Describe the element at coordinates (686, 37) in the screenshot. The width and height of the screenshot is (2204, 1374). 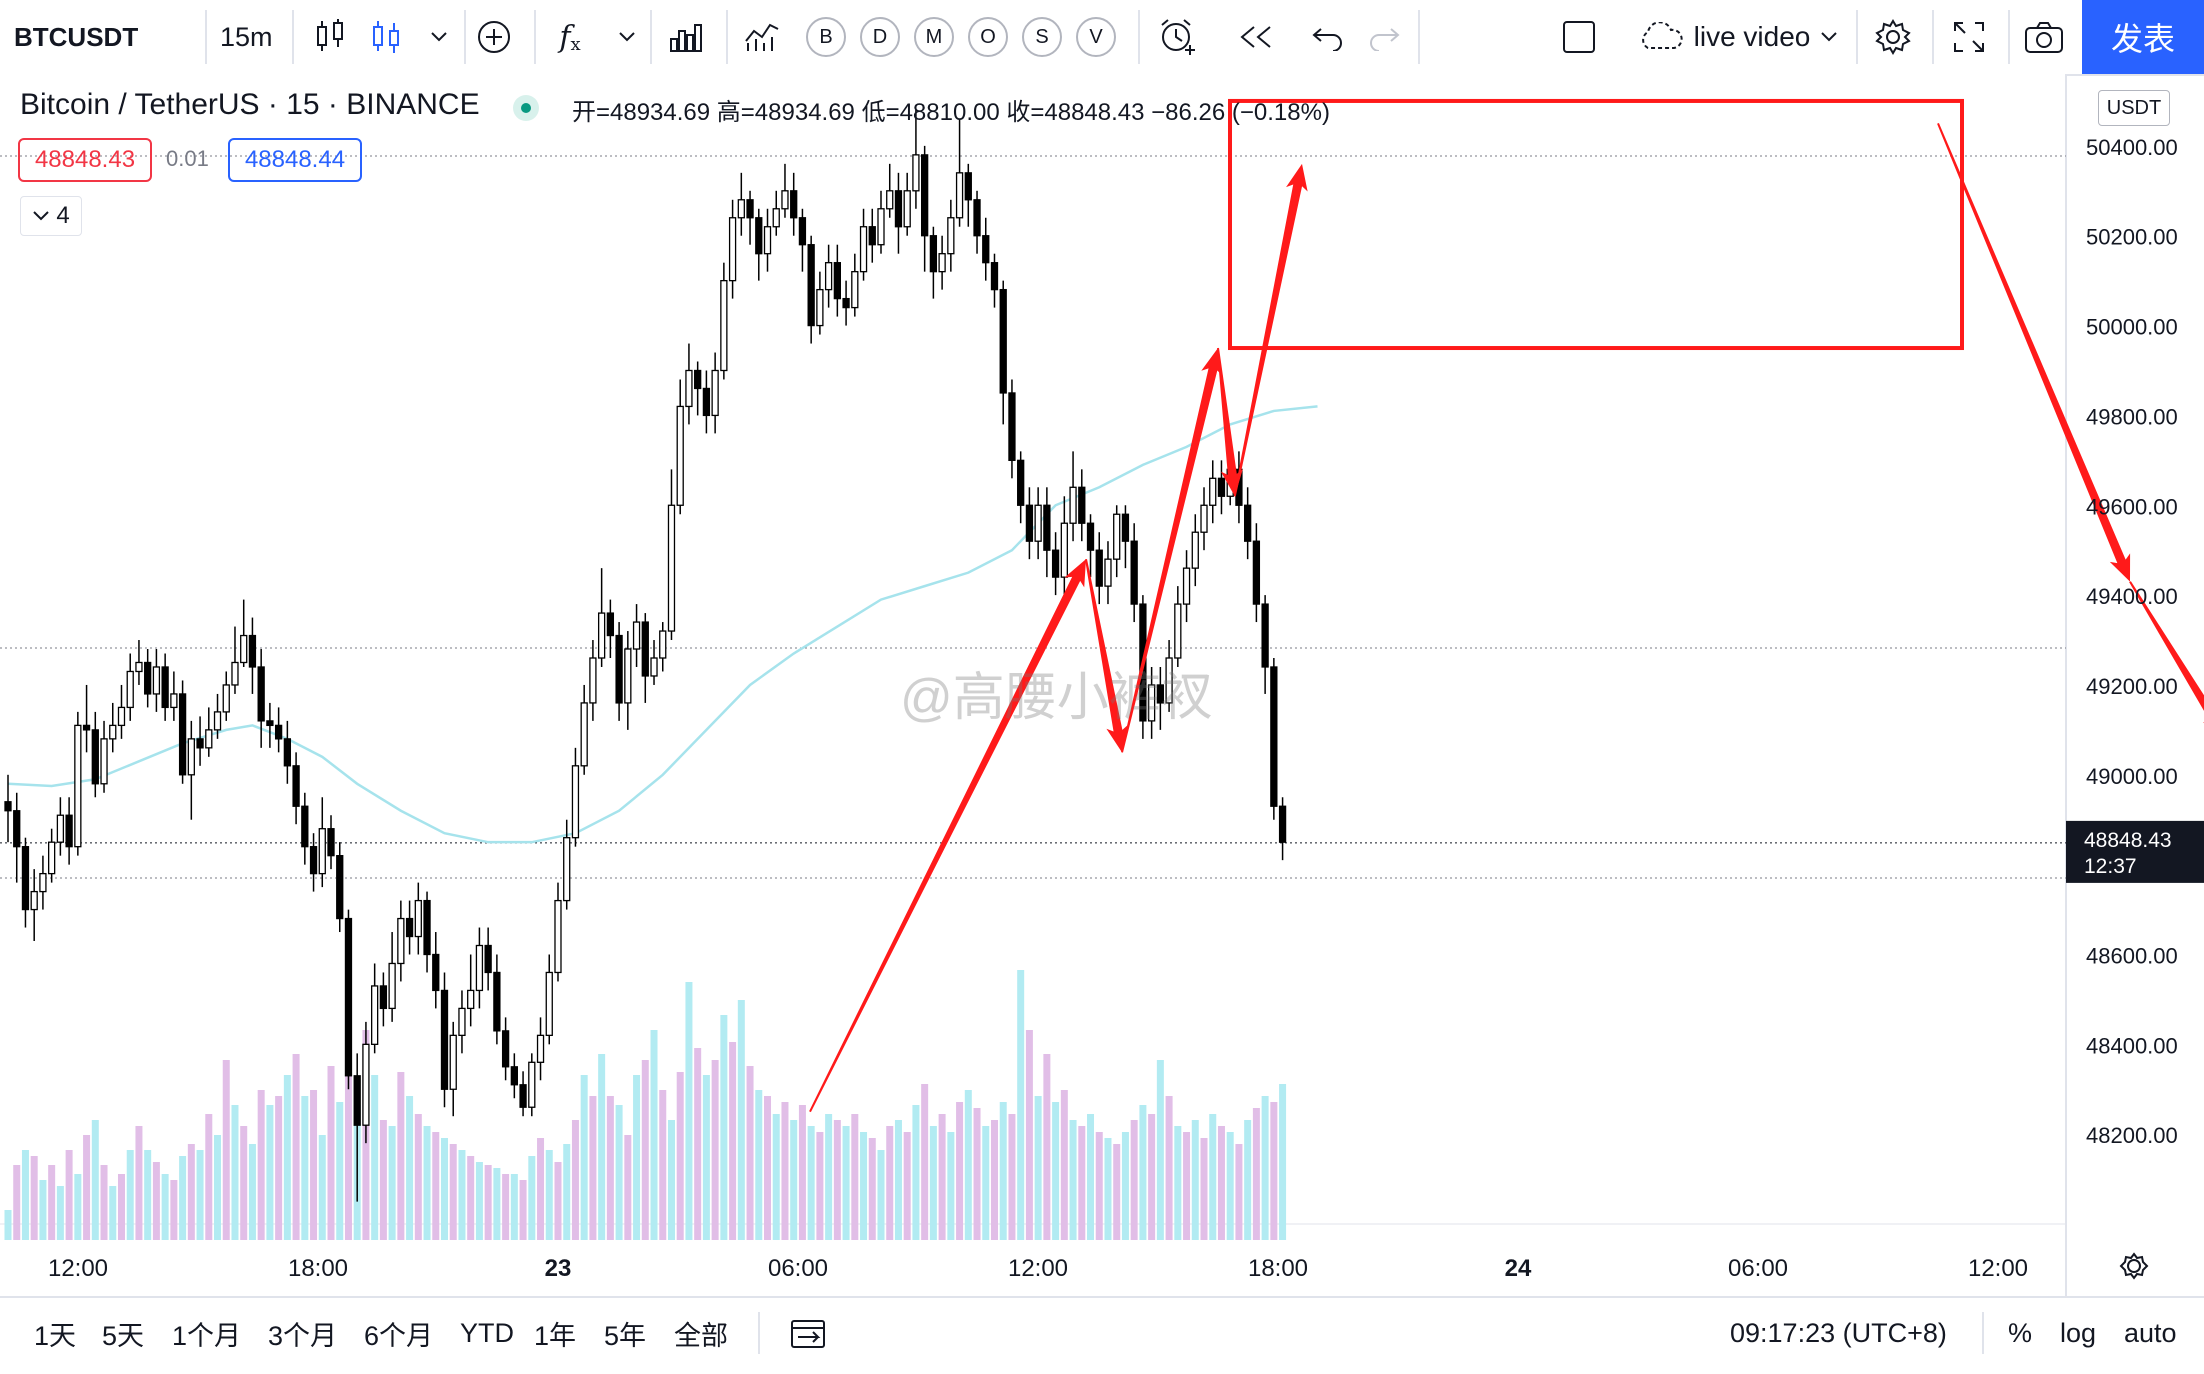
I see `financials-icon` at that location.